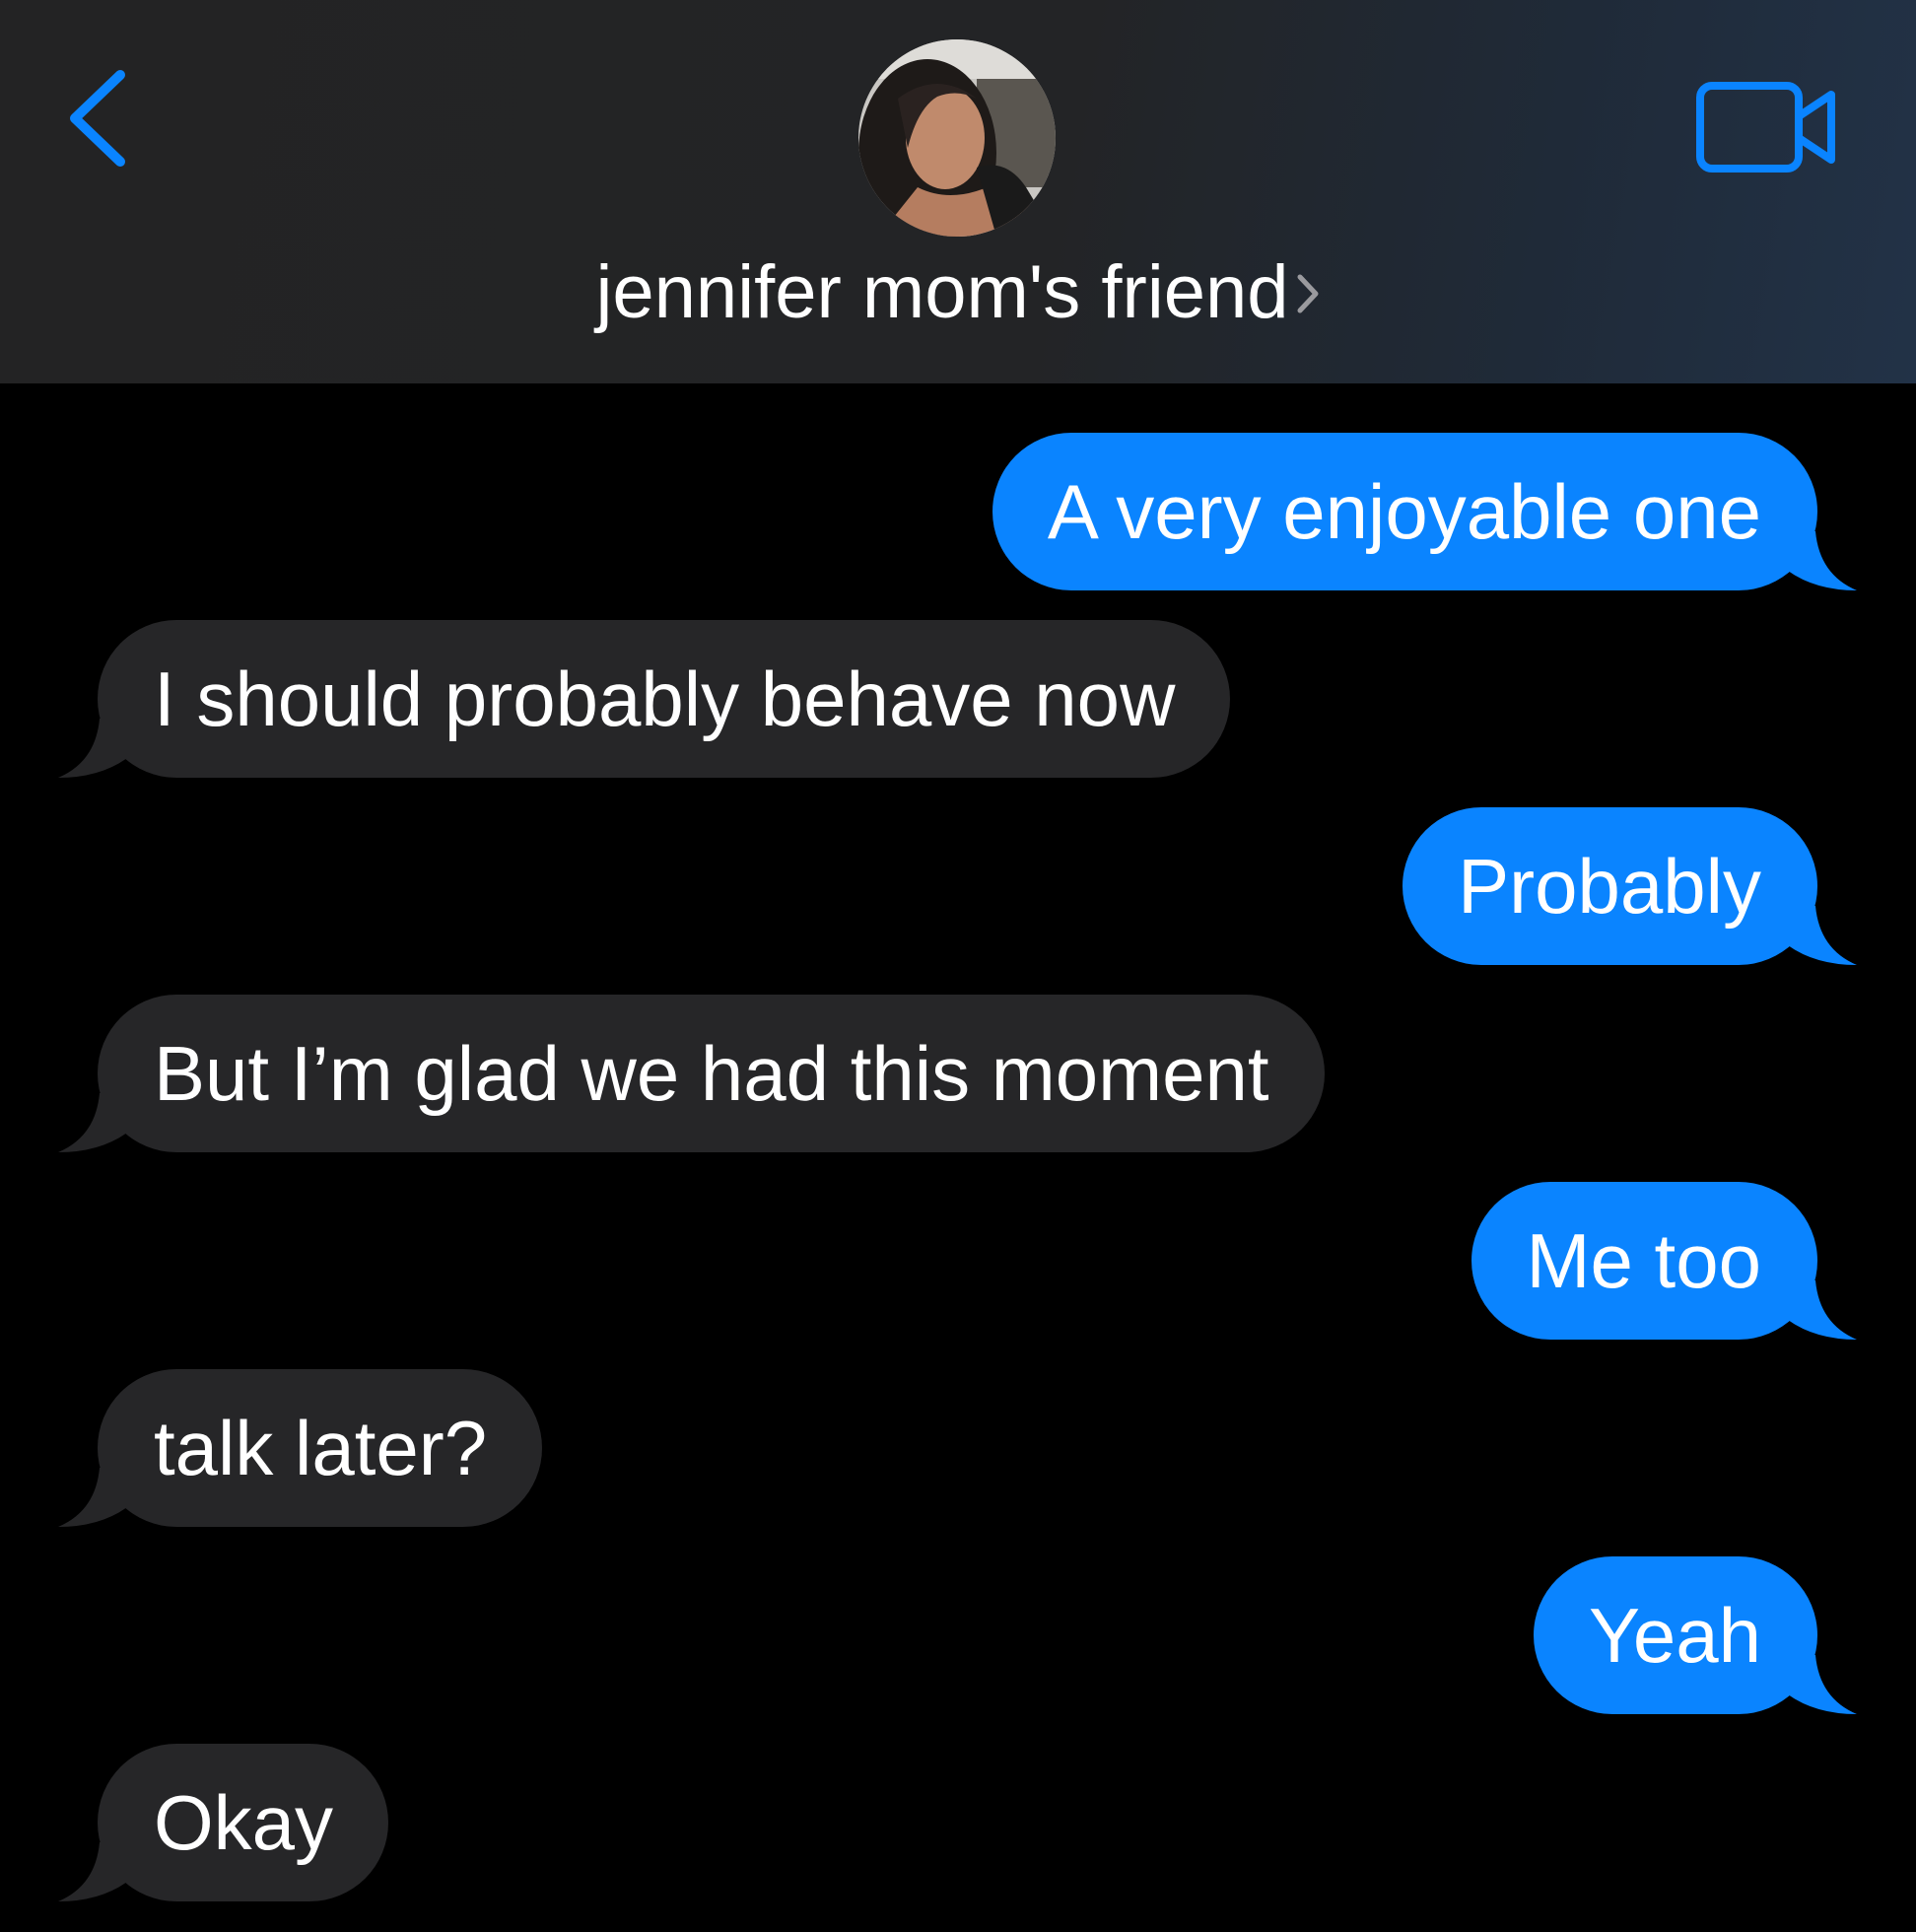  I want to click on message-text: A very enjoyable one, so click(1404, 512).